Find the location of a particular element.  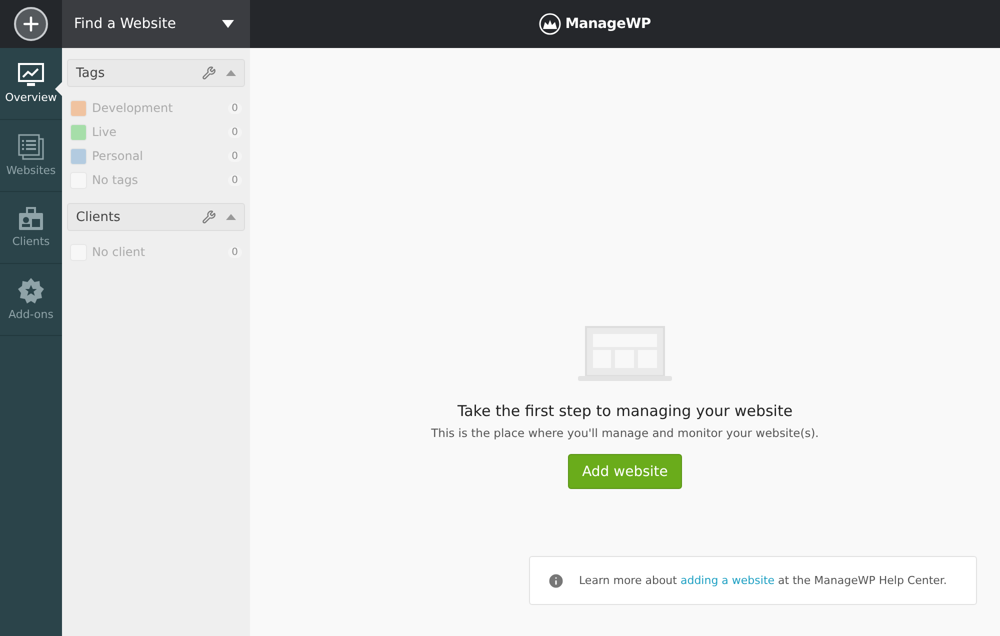

filter-label: Development is located at coordinates (157, 108).